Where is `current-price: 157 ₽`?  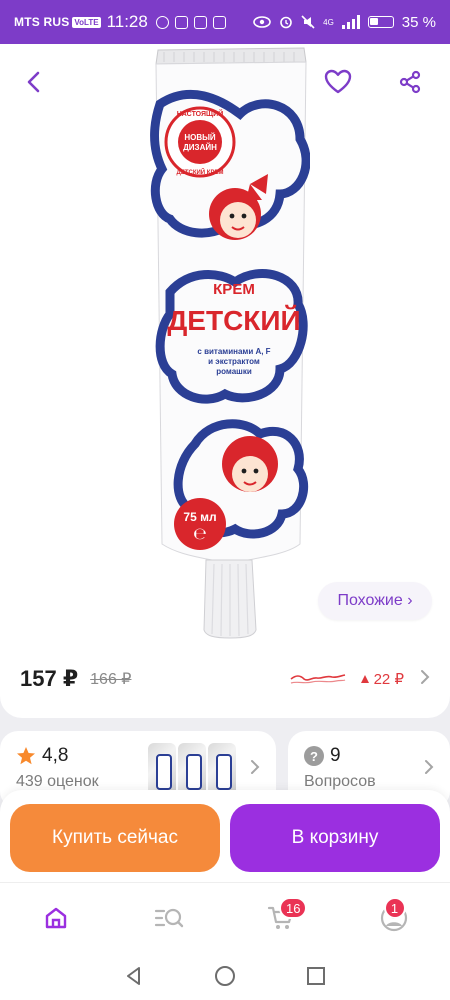
current-price: 157 ₽ is located at coordinates (49, 678).